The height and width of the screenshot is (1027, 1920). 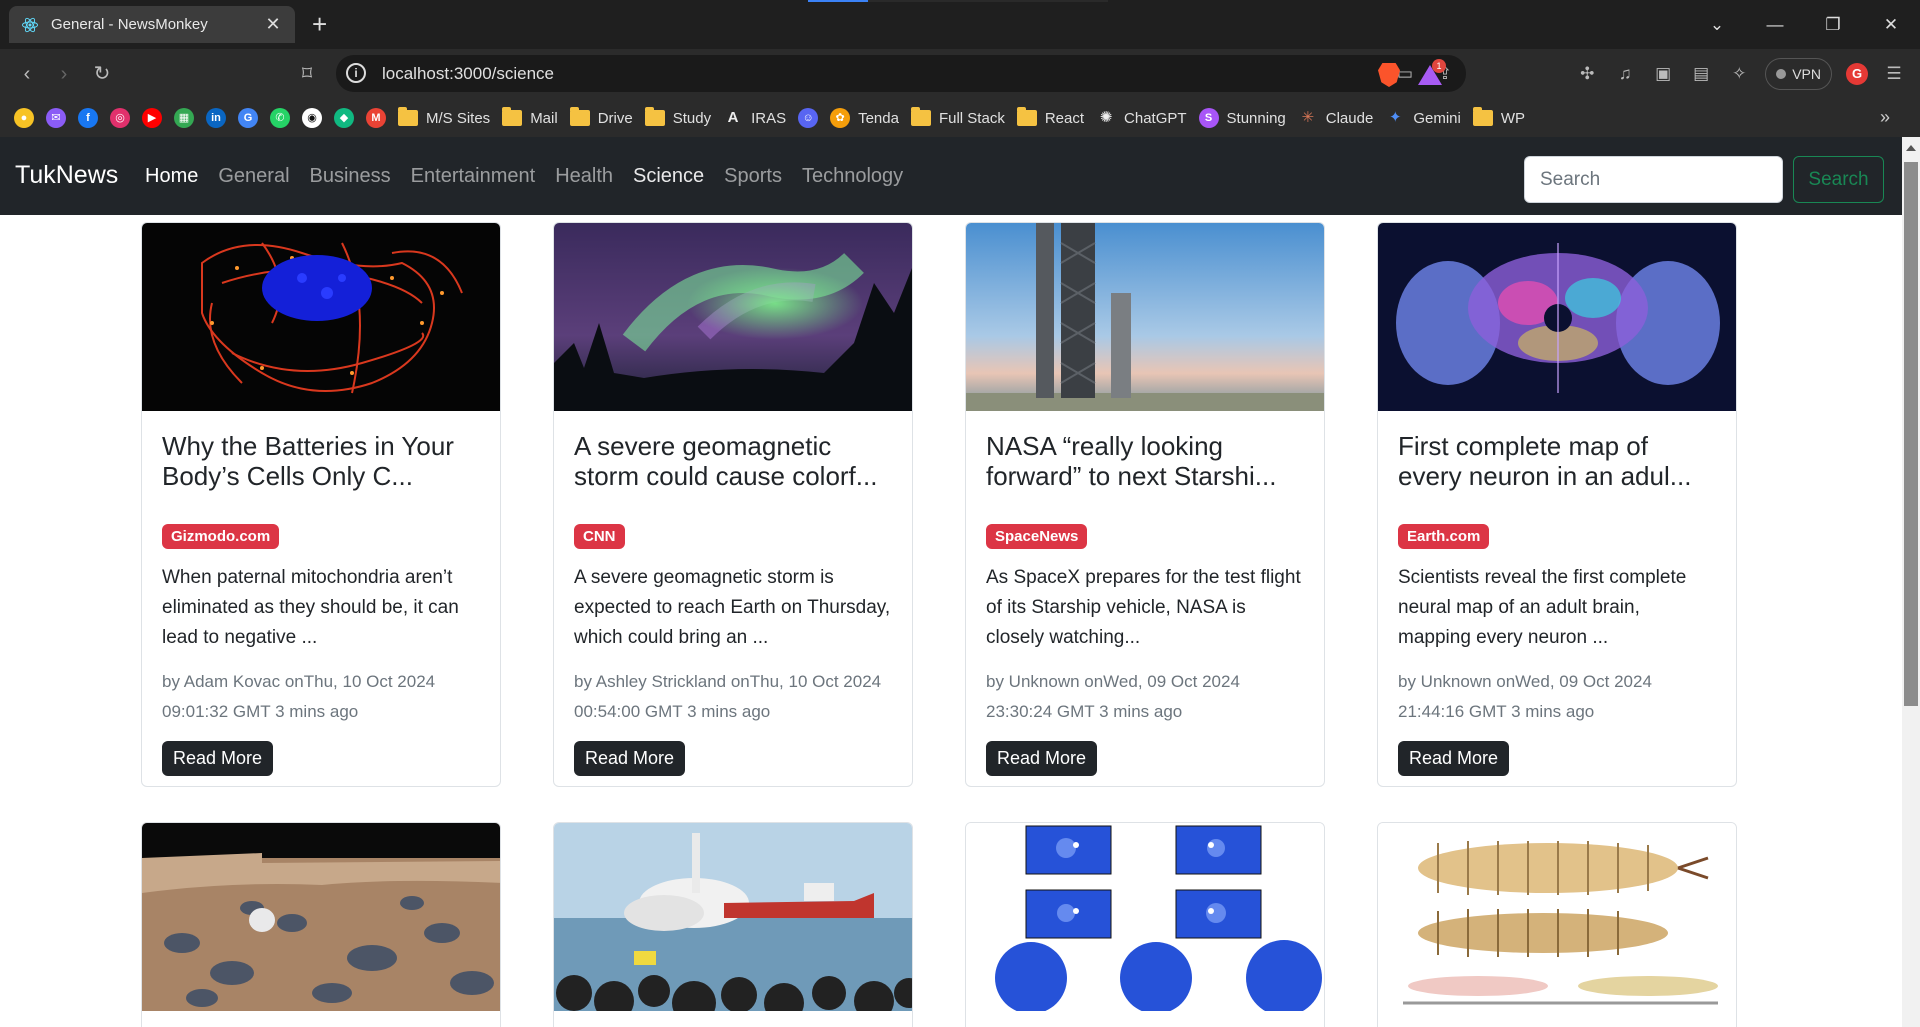 I want to click on bookmark-page-icon: ⌑, so click(x=307, y=74).